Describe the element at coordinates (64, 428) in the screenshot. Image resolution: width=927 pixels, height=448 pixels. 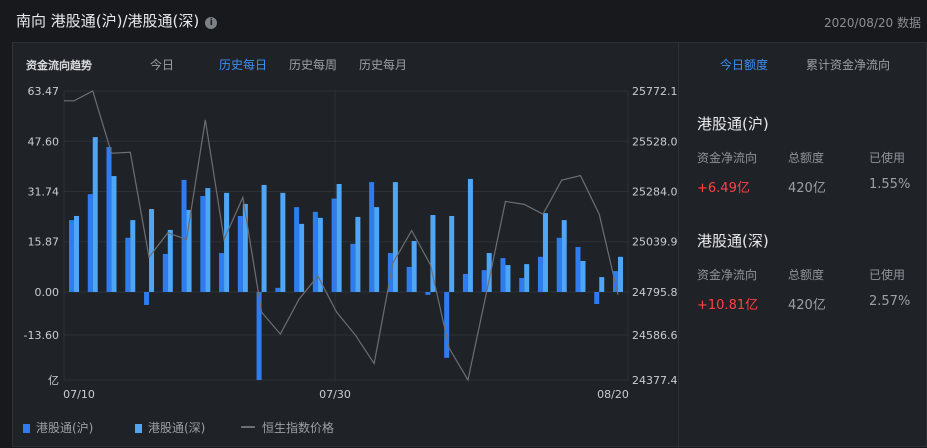
I see `legend-sh-label: 港股通(沪)` at that location.